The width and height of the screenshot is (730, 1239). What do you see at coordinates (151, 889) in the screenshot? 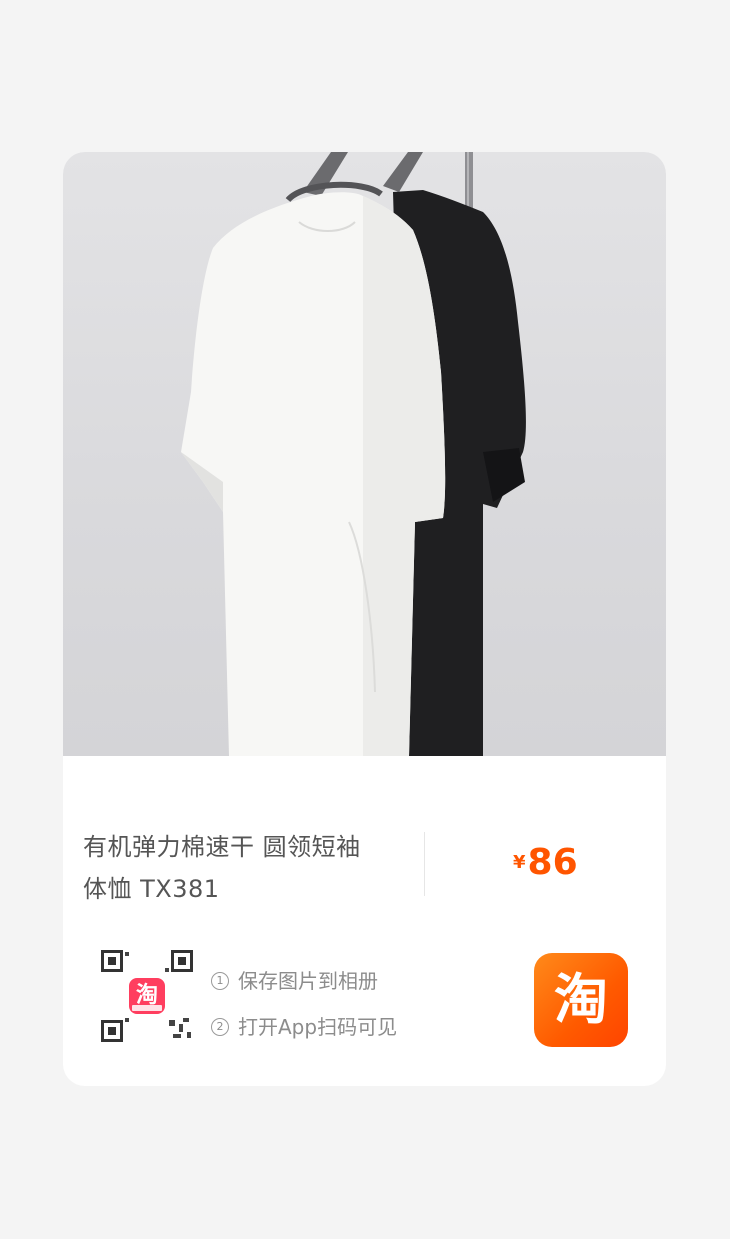
I see `product-title-line2: 体恤 TX381` at bounding box center [151, 889].